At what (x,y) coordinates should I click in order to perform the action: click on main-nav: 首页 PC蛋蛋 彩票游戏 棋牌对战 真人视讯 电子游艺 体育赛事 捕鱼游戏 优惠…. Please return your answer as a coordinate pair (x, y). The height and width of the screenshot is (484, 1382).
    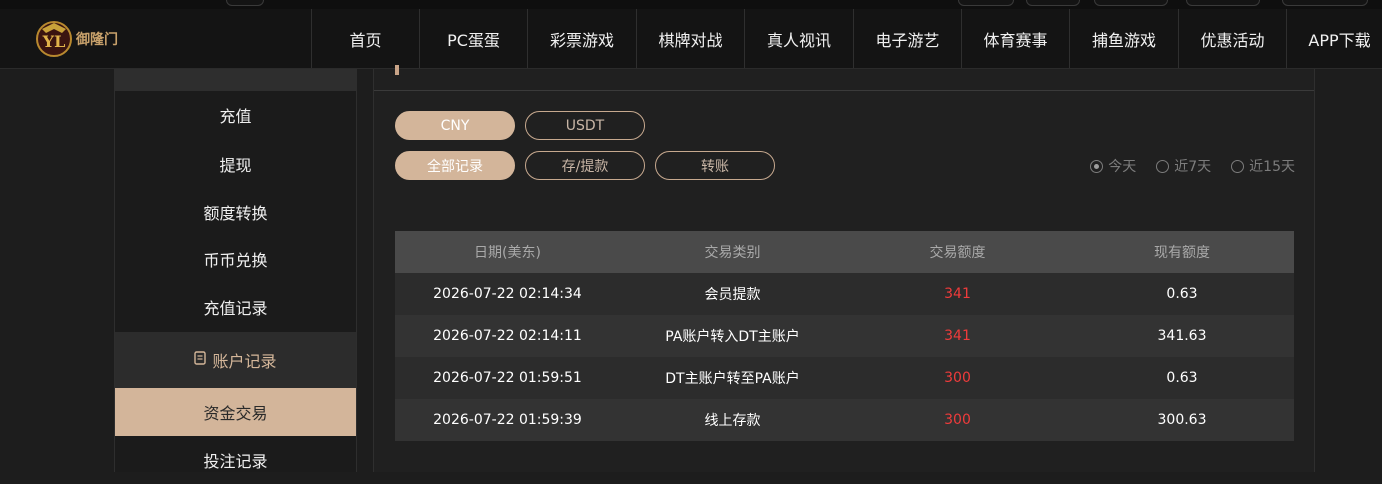
    Looking at the image, I should click on (846, 38).